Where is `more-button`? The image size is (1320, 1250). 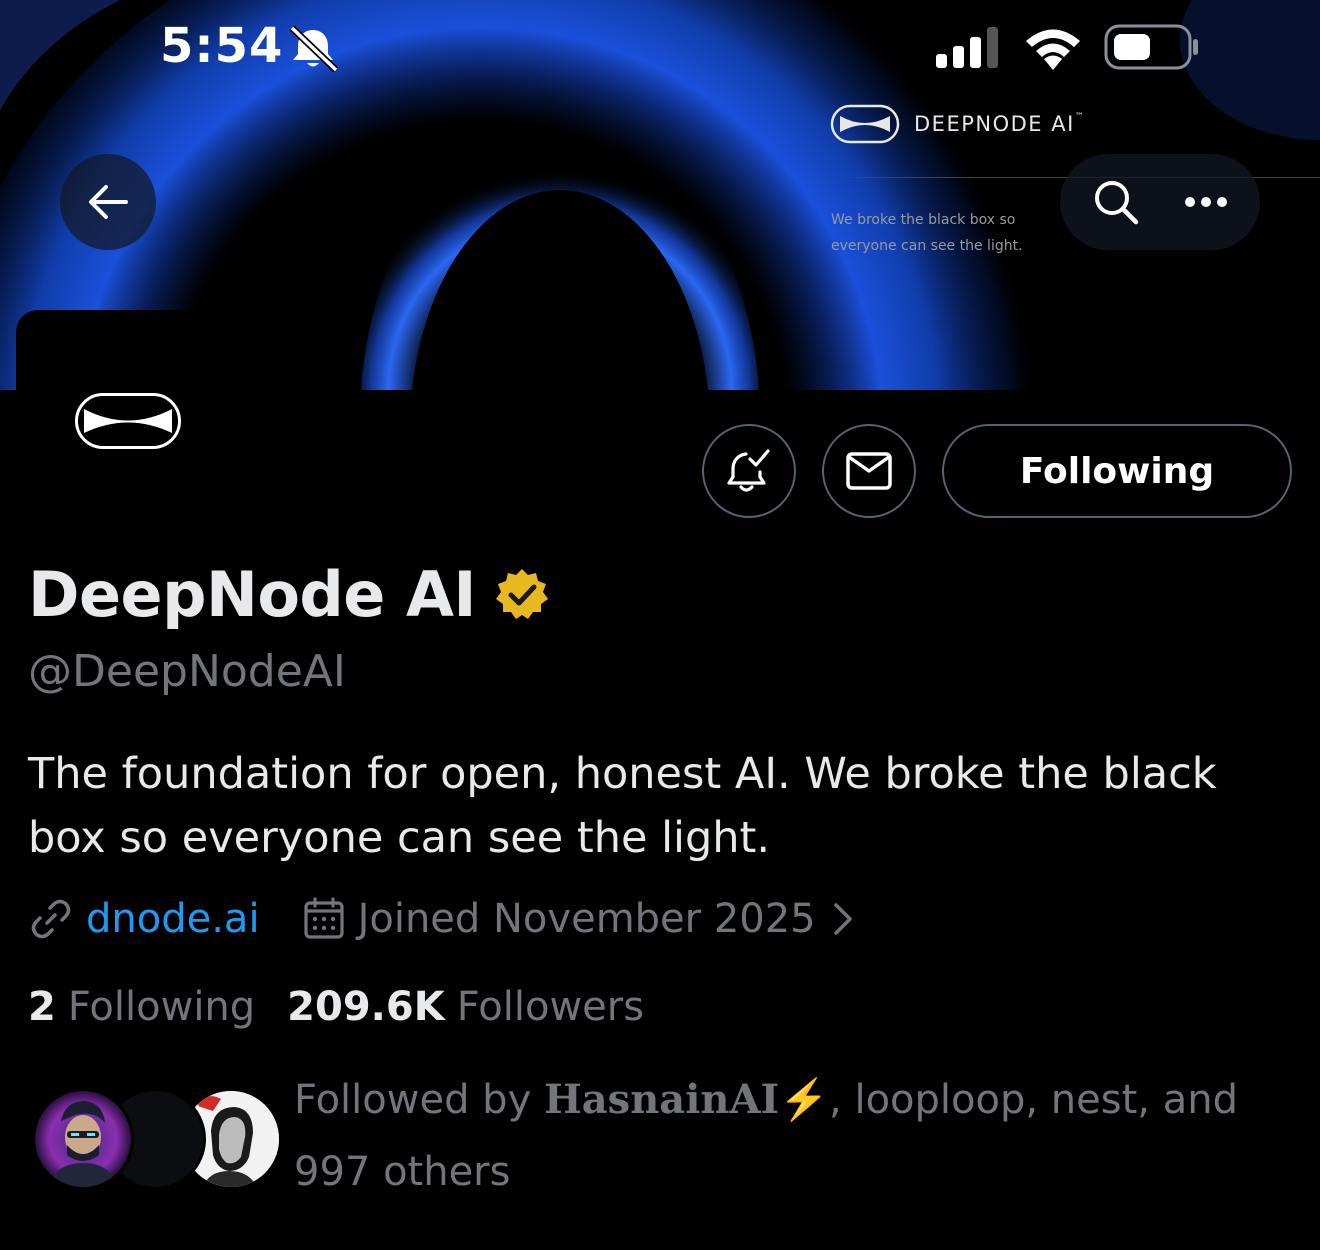
more-button is located at coordinates (1206, 202).